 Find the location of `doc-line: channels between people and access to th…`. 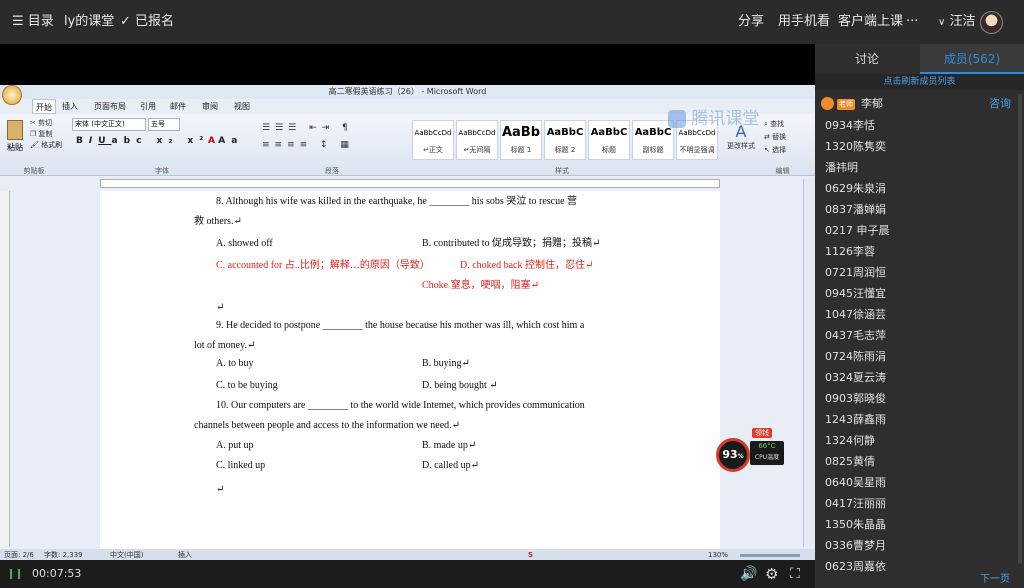

doc-line: channels between people and access to th… is located at coordinates (327, 425).